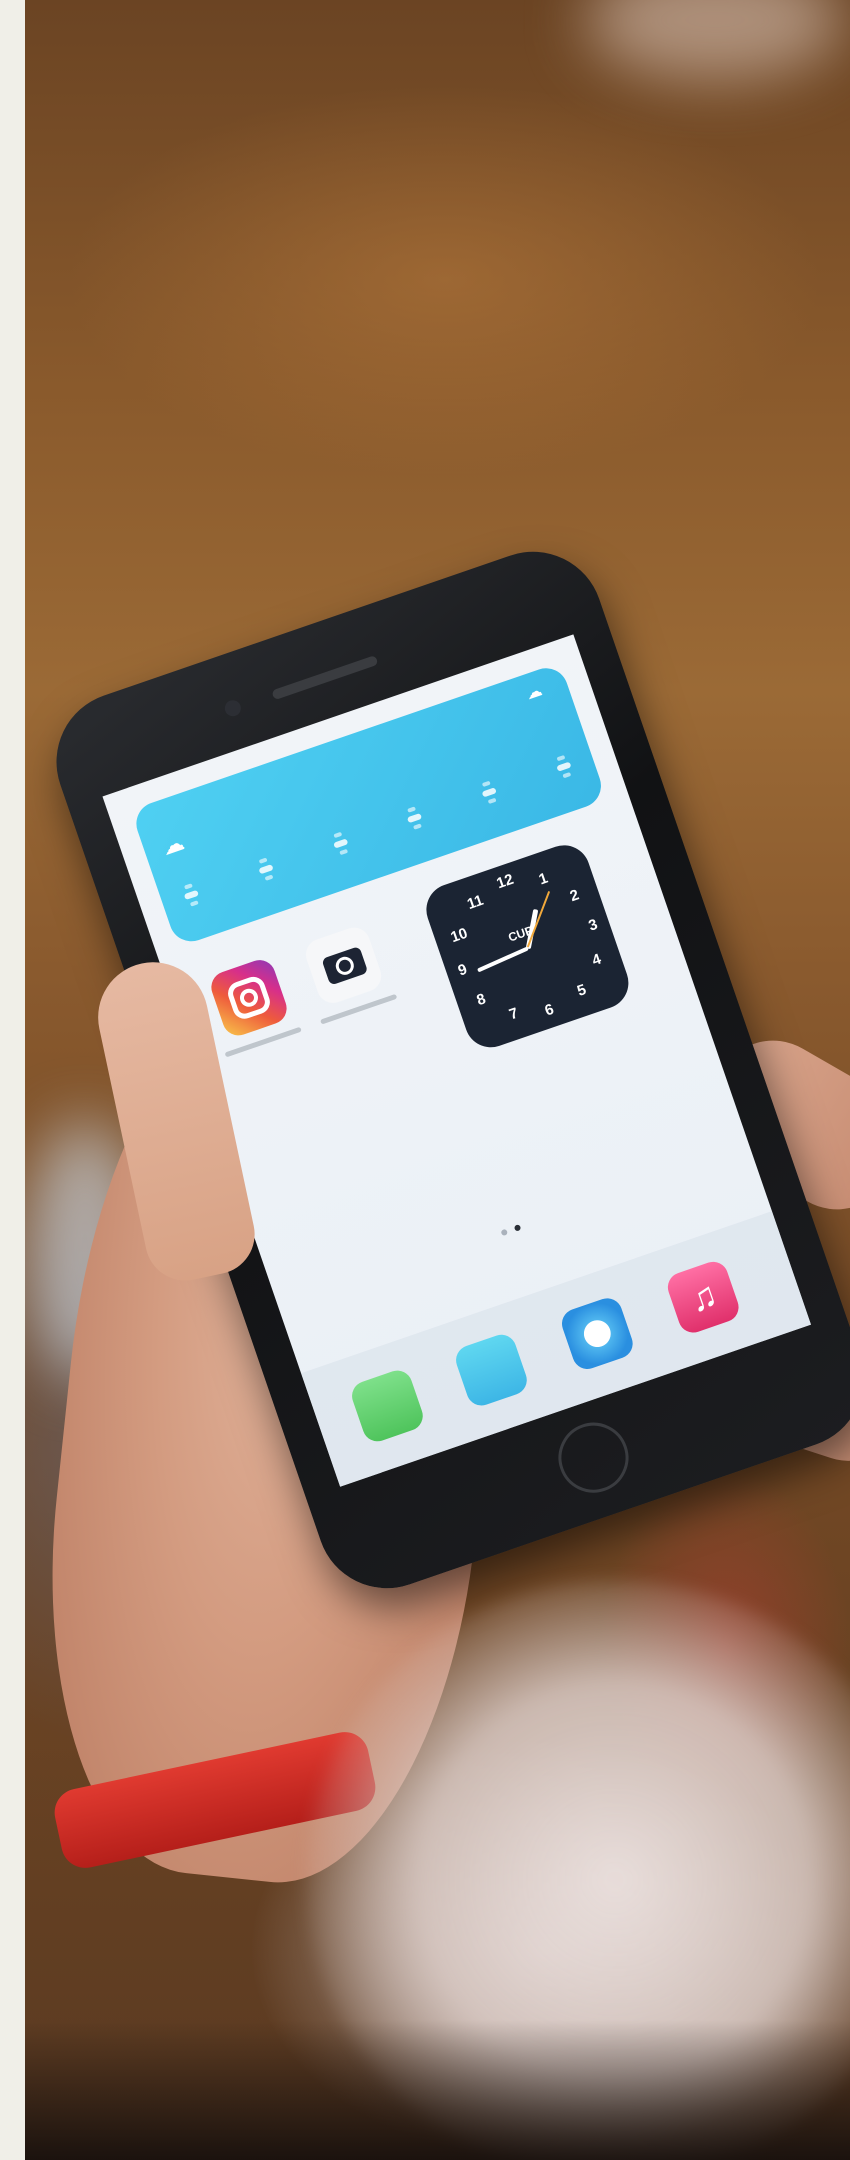 This screenshot has height=2160, width=850. I want to click on page-dot-active, so click(517, 1228).